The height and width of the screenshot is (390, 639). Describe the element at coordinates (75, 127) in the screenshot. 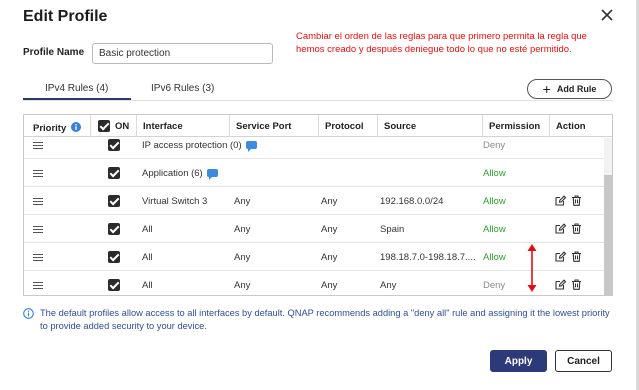

I see `info-icon` at that location.